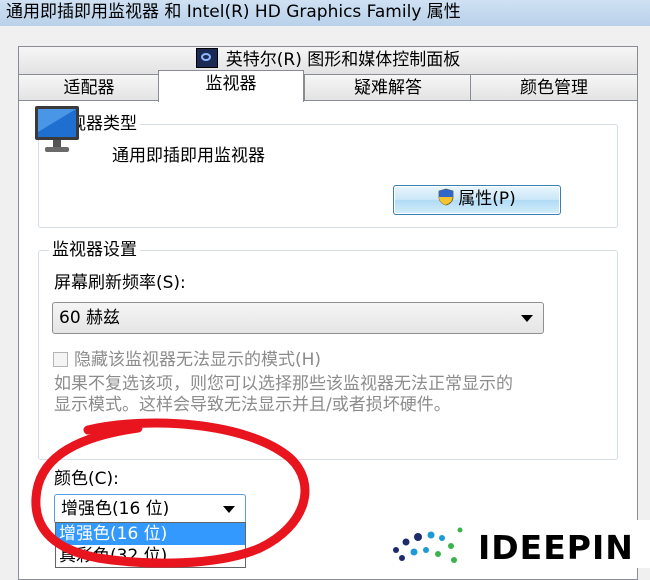  I want to click on tab-intel-control-panel: 英特尔(R) 图形和媒体控制面板, so click(328, 60).